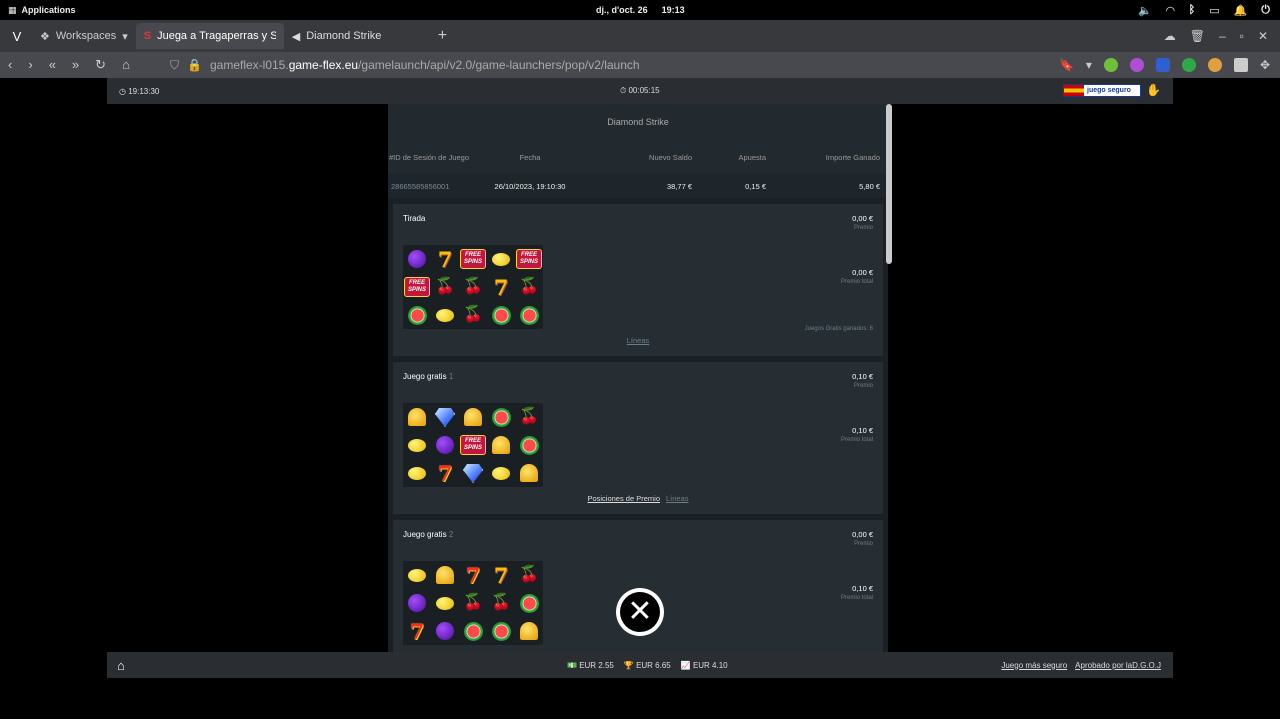  I want to click on won-stat: 🏆 EUR 6.65, so click(647, 665).